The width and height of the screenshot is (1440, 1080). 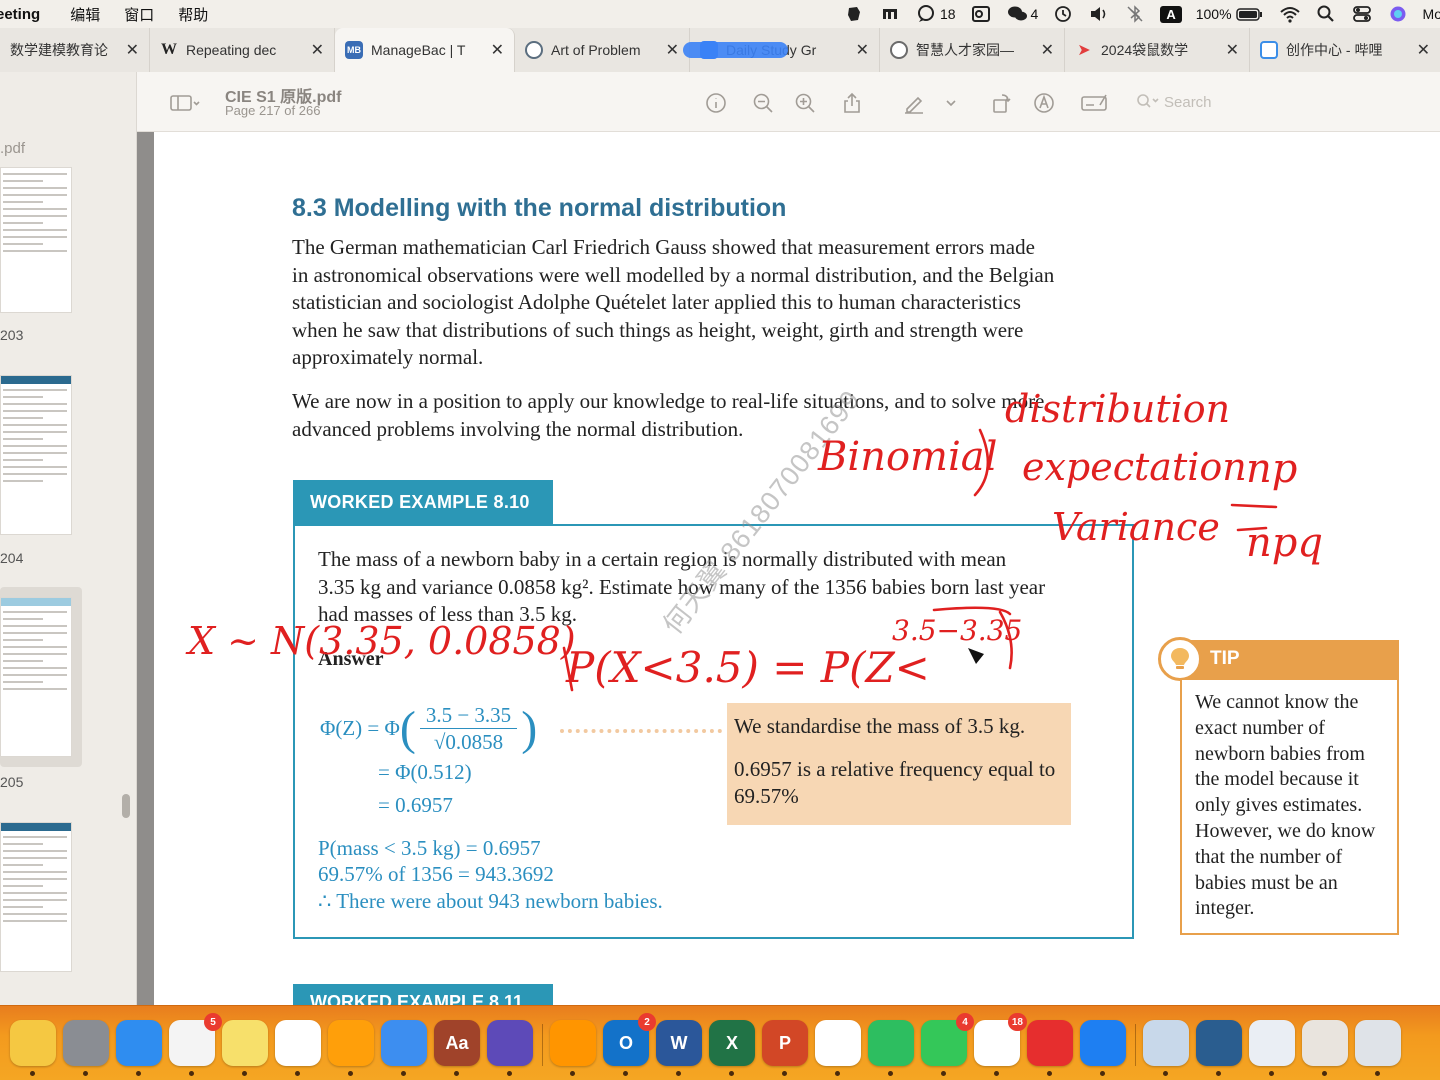 What do you see at coordinates (947, 1044) in the screenshot?
I see `dock-wechat-icon: 4` at bounding box center [947, 1044].